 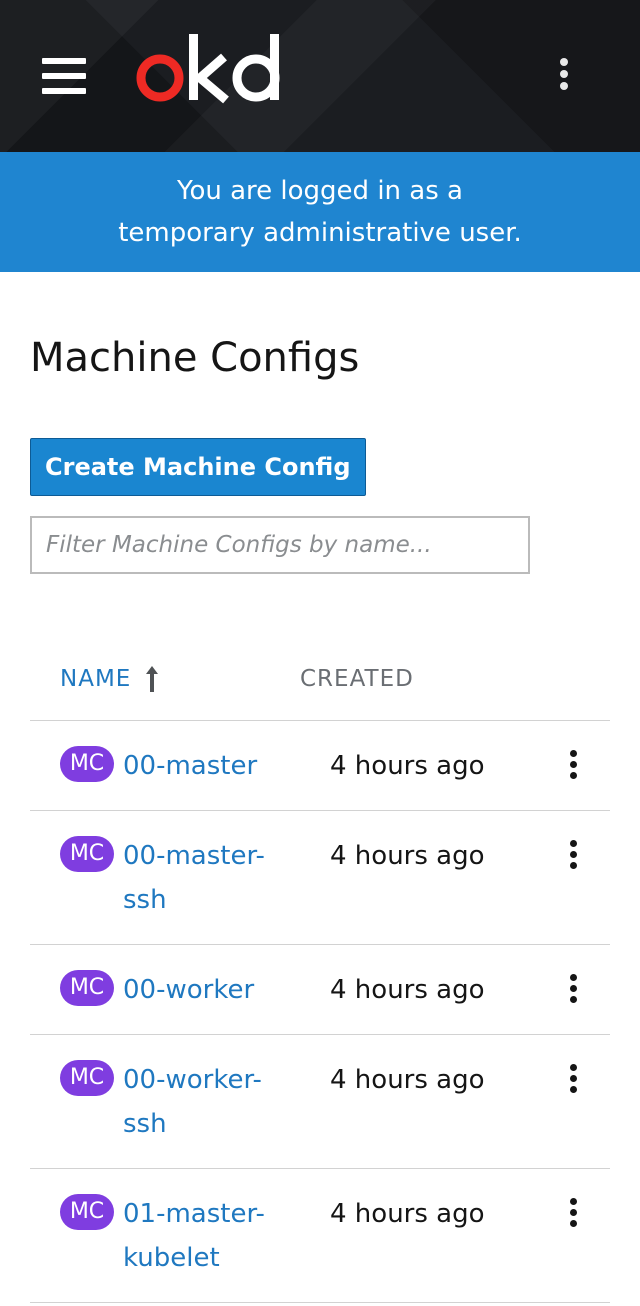 I want to click on column-header-created: CREATED, so click(x=357, y=679).